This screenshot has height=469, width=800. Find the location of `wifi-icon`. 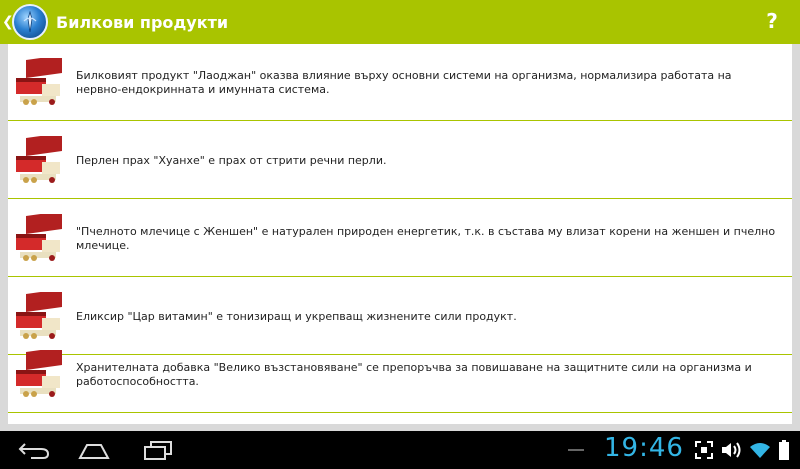

wifi-icon is located at coordinates (760, 450).